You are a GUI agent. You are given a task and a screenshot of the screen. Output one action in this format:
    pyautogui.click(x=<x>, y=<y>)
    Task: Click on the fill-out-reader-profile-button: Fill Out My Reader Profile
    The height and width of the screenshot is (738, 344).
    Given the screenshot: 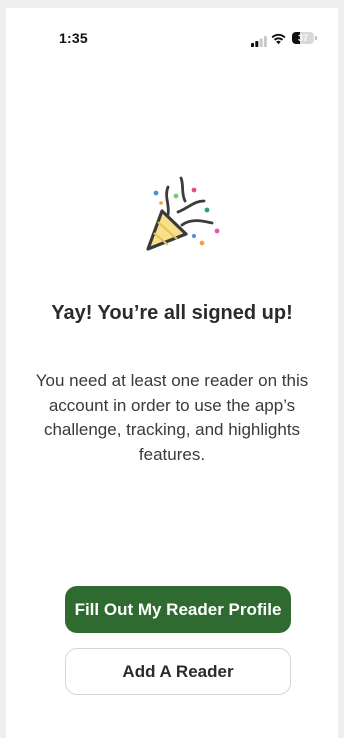 What is the action you would take?
    pyautogui.click(x=178, y=609)
    